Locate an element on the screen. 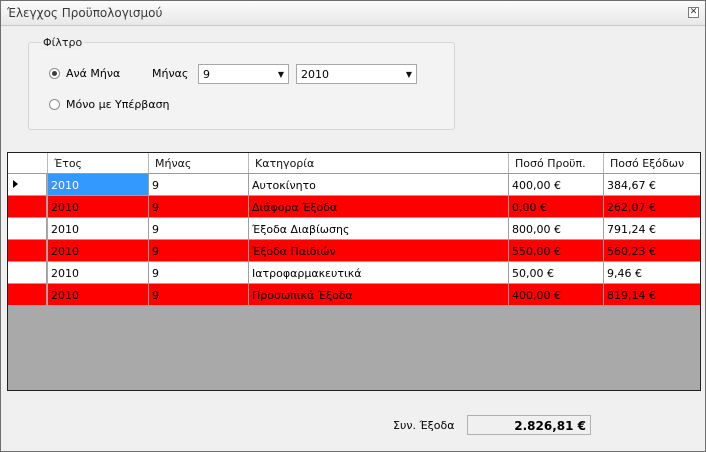 This screenshot has width=706, height=452. cell-expenses: 9,46 € is located at coordinates (652, 273).